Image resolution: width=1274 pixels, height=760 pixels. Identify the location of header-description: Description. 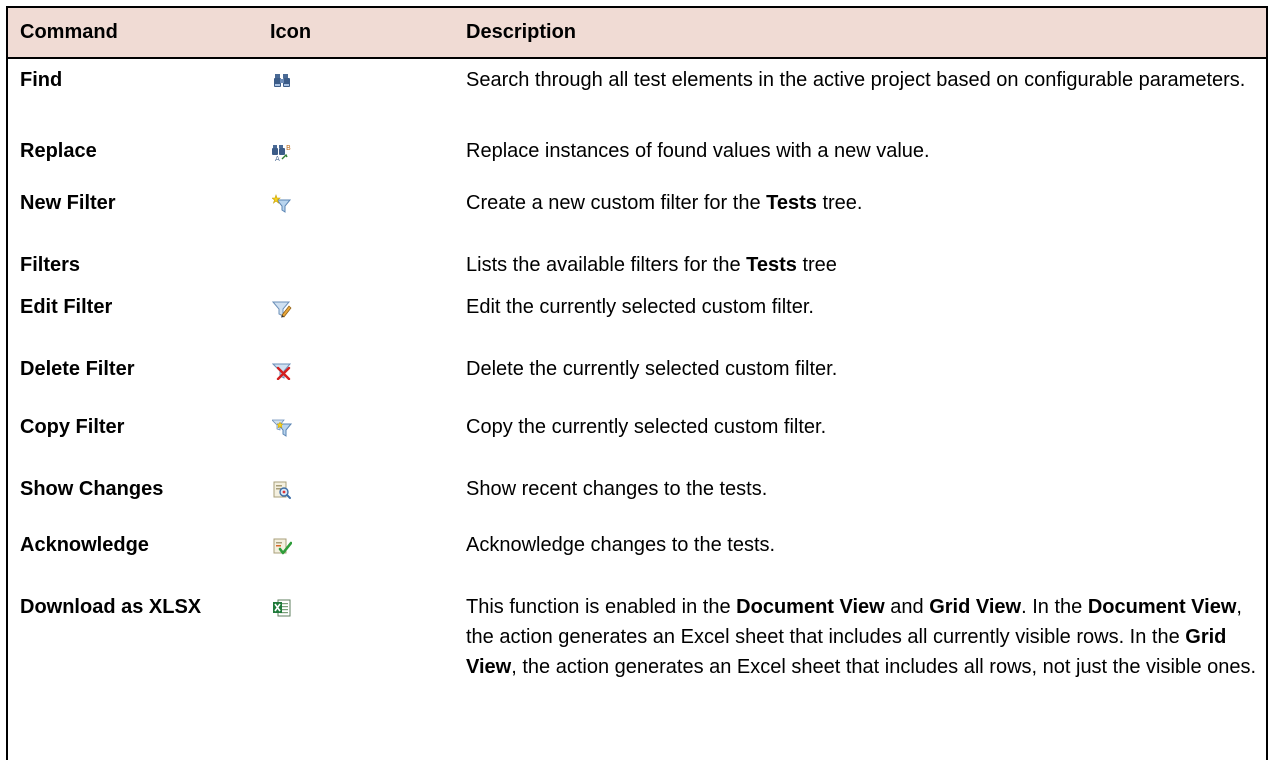
(860, 33).